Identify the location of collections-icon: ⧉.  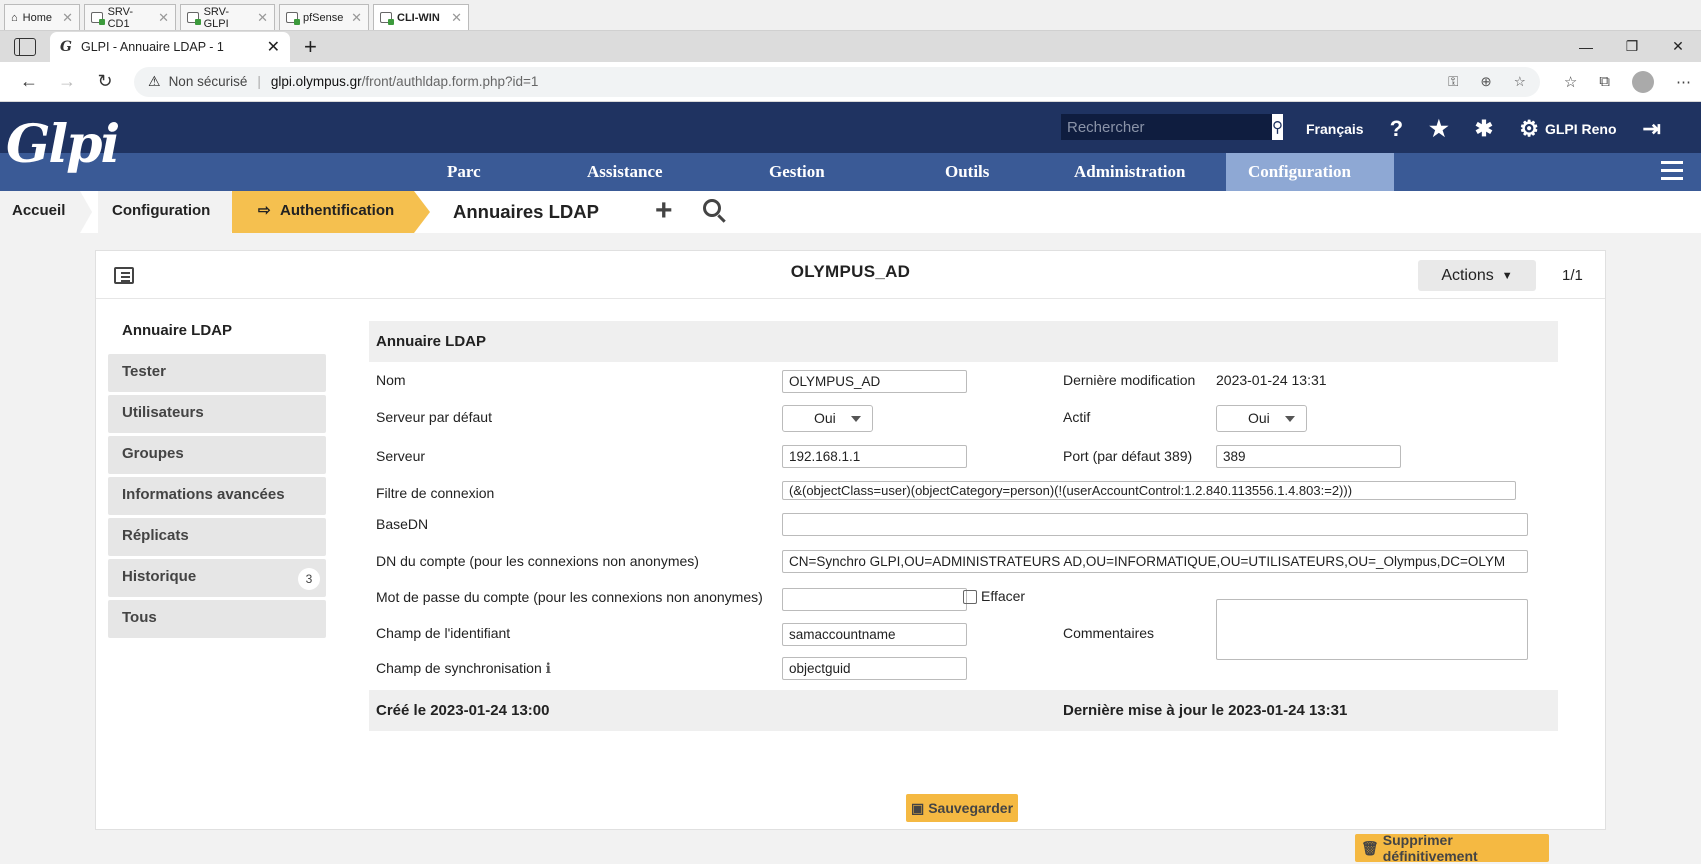
(1604, 81).